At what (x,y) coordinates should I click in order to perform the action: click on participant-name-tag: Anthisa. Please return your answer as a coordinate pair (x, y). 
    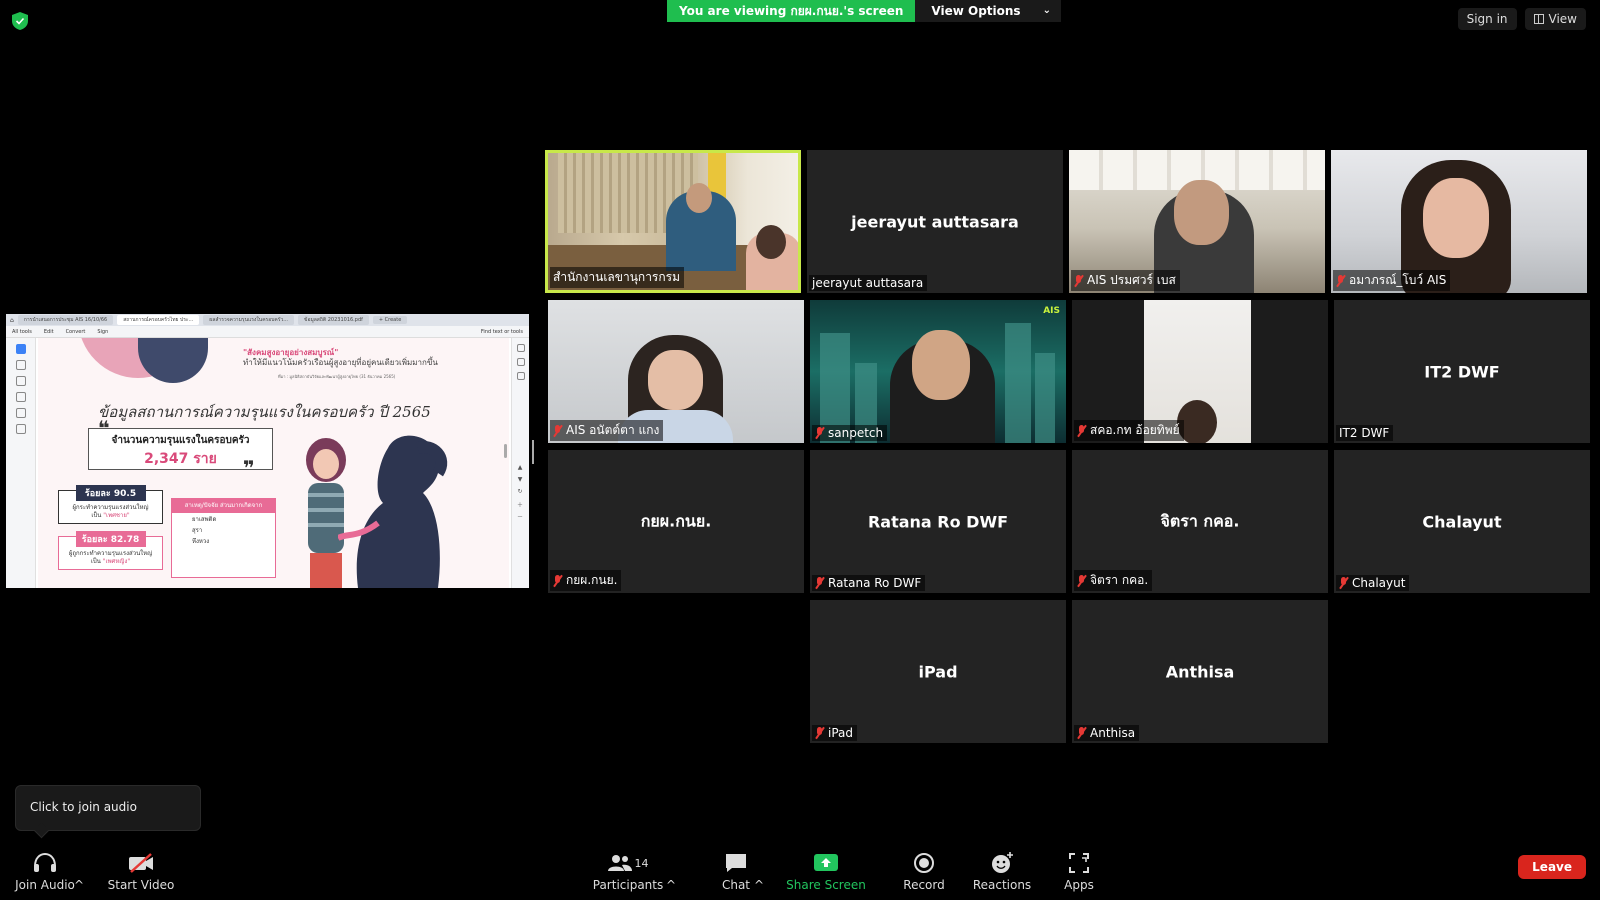
    Looking at the image, I should click on (1107, 733).